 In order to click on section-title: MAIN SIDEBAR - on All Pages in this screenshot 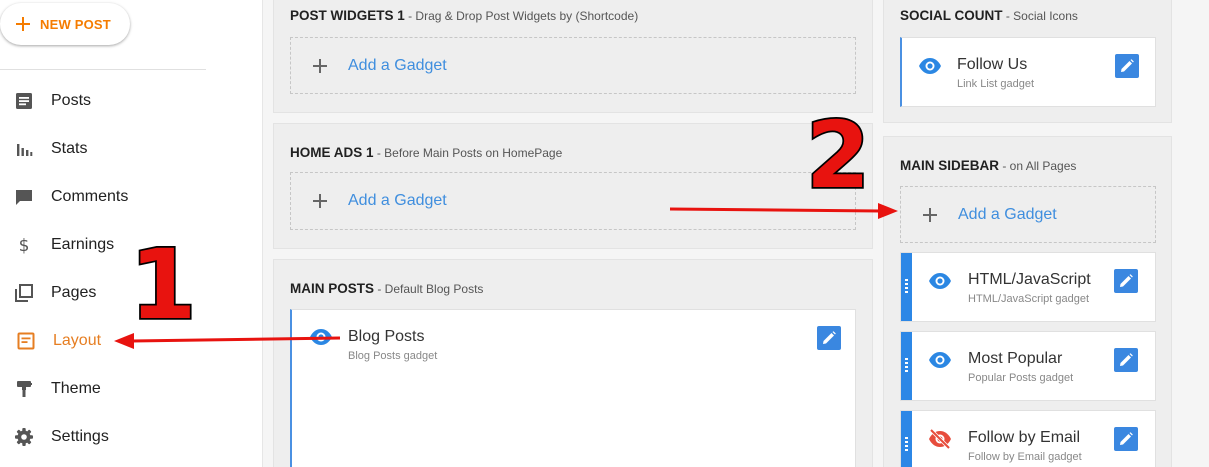, I will do `click(988, 165)`.